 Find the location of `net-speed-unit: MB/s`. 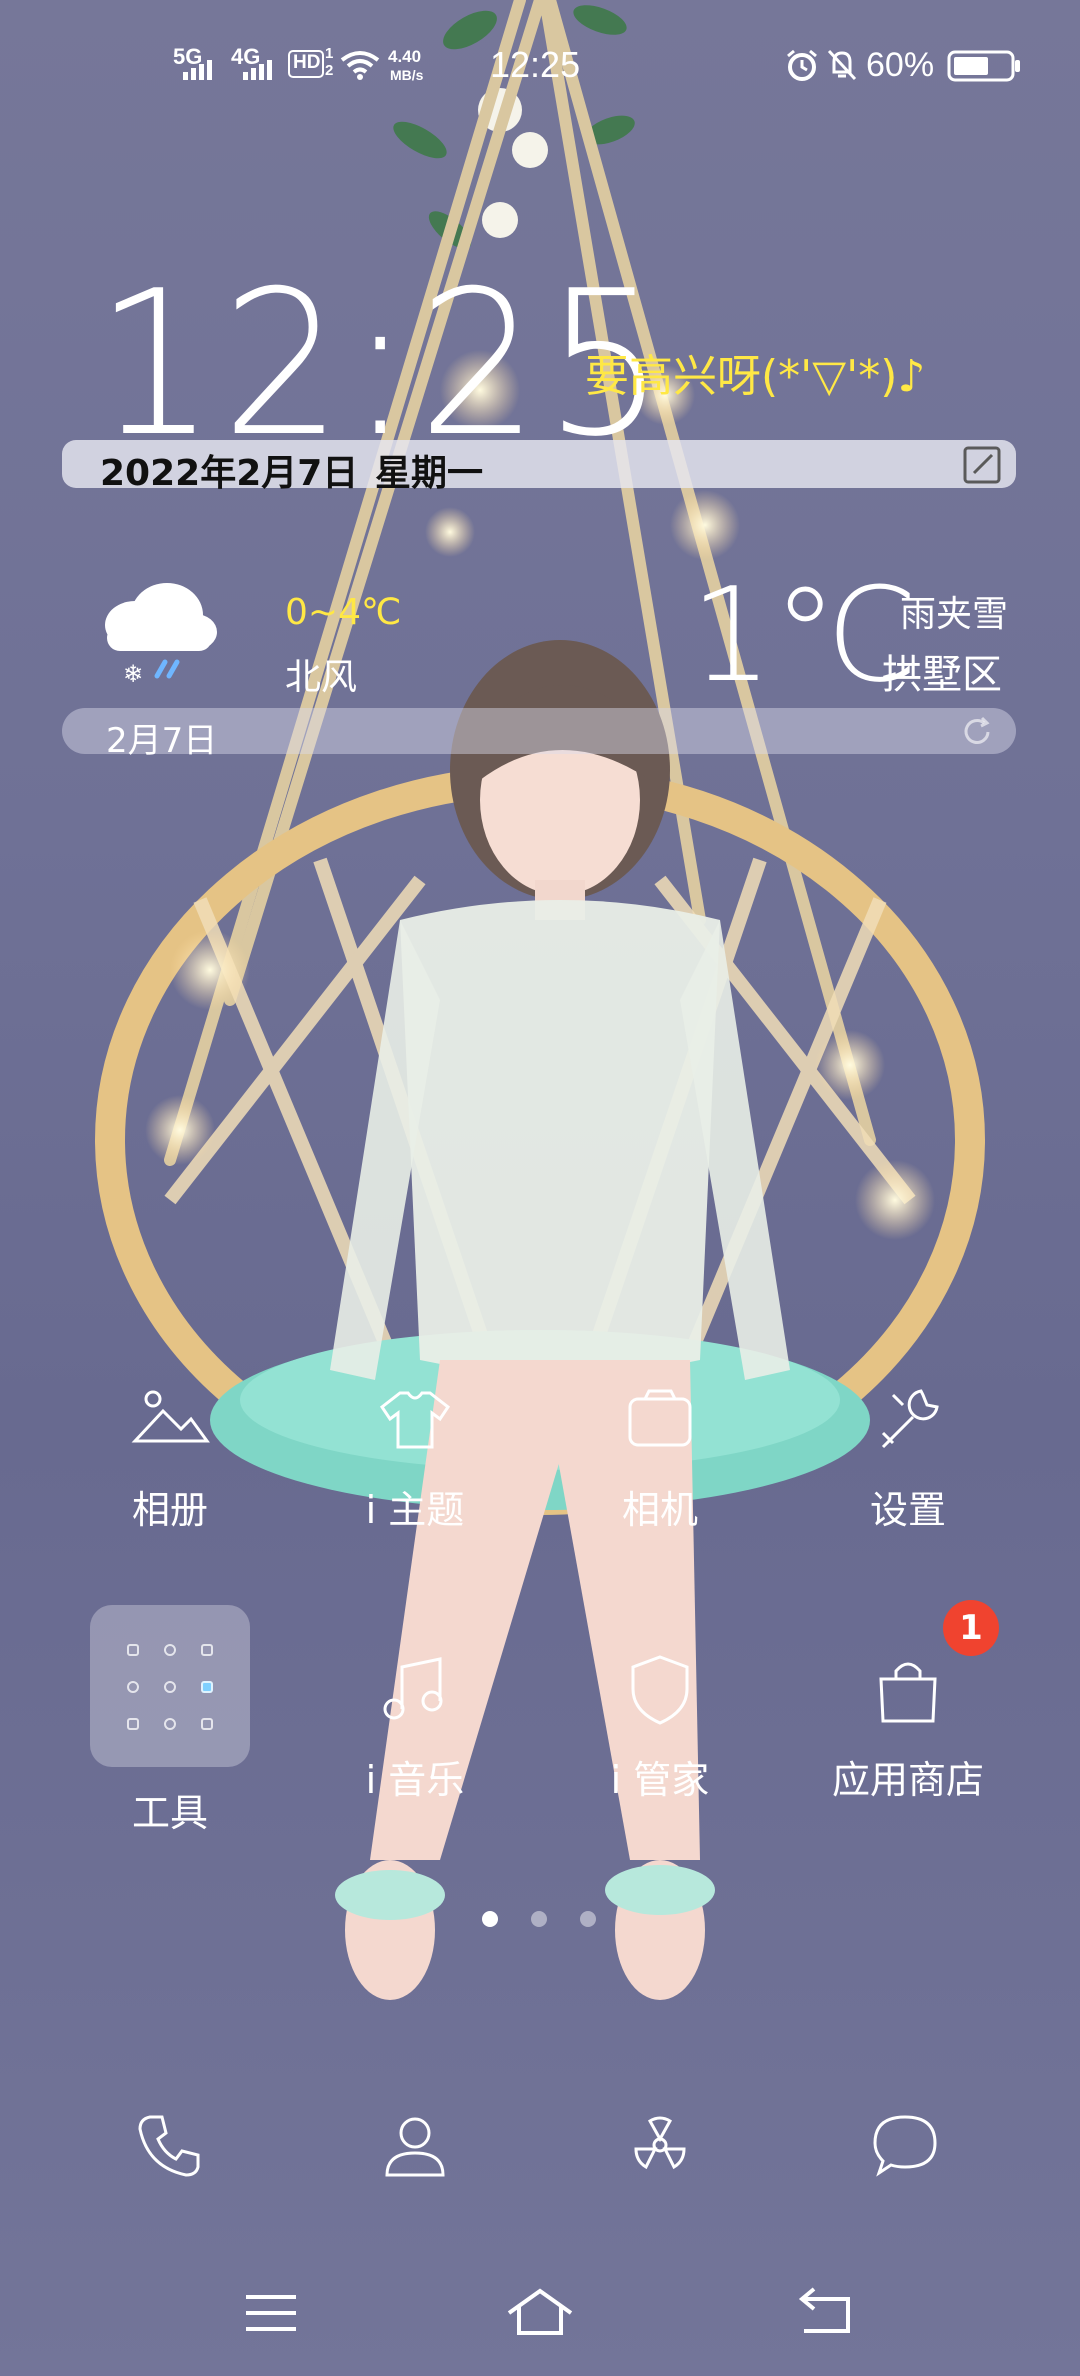

net-speed-unit: MB/s is located at coordinates (407, 75).